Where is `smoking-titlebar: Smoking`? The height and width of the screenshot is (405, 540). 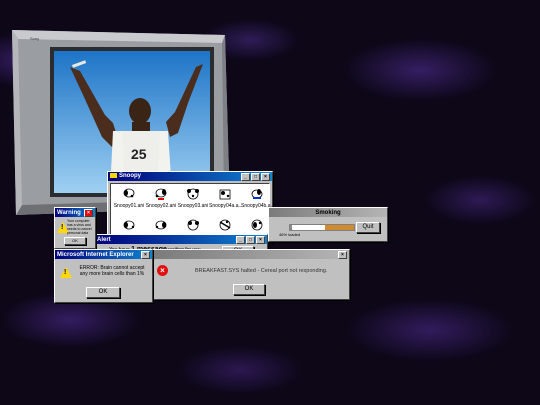 smoking-titlebar: Smoking is located at coordinates (328, 212).